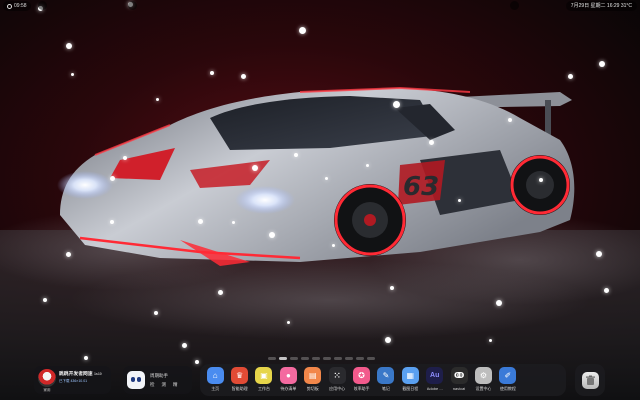 This screenshot has width=640, height=400. I want to click on dock-item-label: 工作台, so click(263, 388).